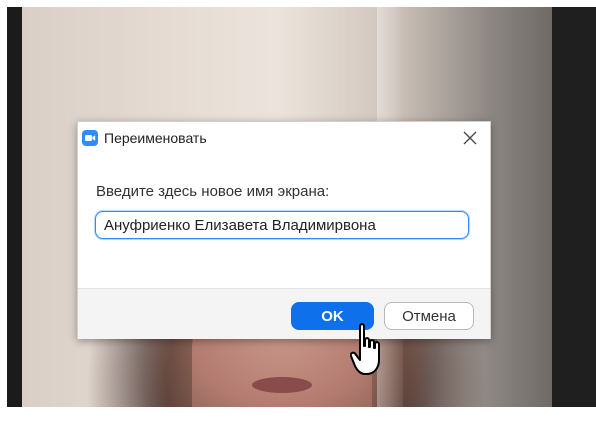 This screenshot has height=423, width=596. What do you see at coordinates (284, 138) in the screenshot?
I see `dialog-titlebar: Переименовать` at bounding box center [284, 138].